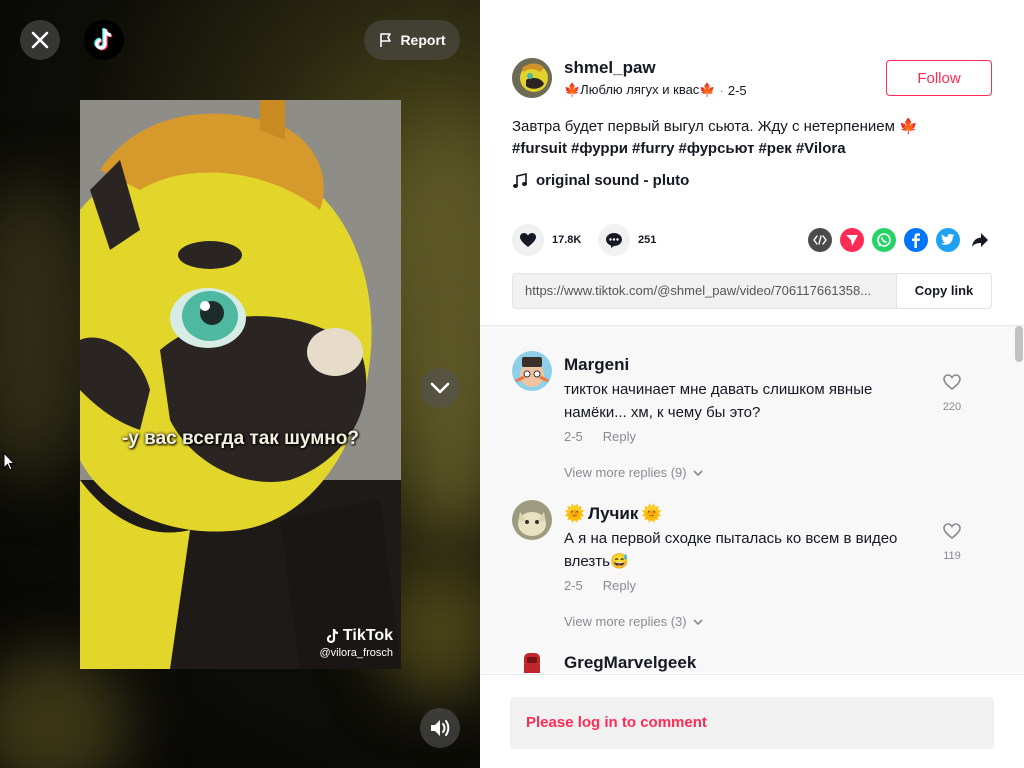 This screenshot has height=768, width=1024. Describe the element at coordinates (752, 241) in the screenshot. I see `actions-row: 17.8K 251` at that location.